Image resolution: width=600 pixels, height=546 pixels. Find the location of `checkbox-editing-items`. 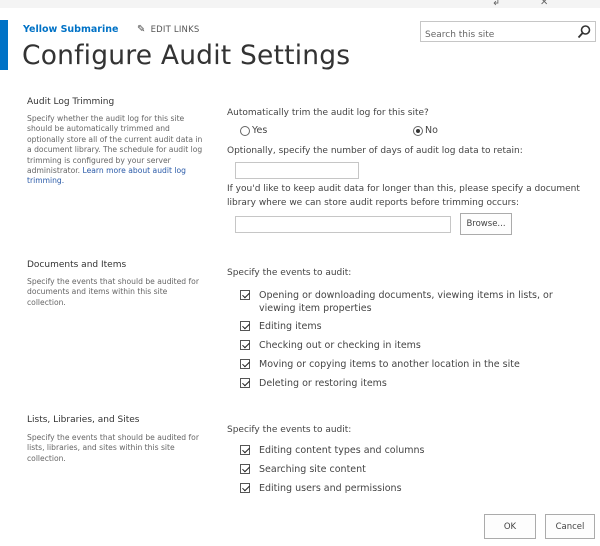

checkbox-editing-items is located at coordinates (245, 326).